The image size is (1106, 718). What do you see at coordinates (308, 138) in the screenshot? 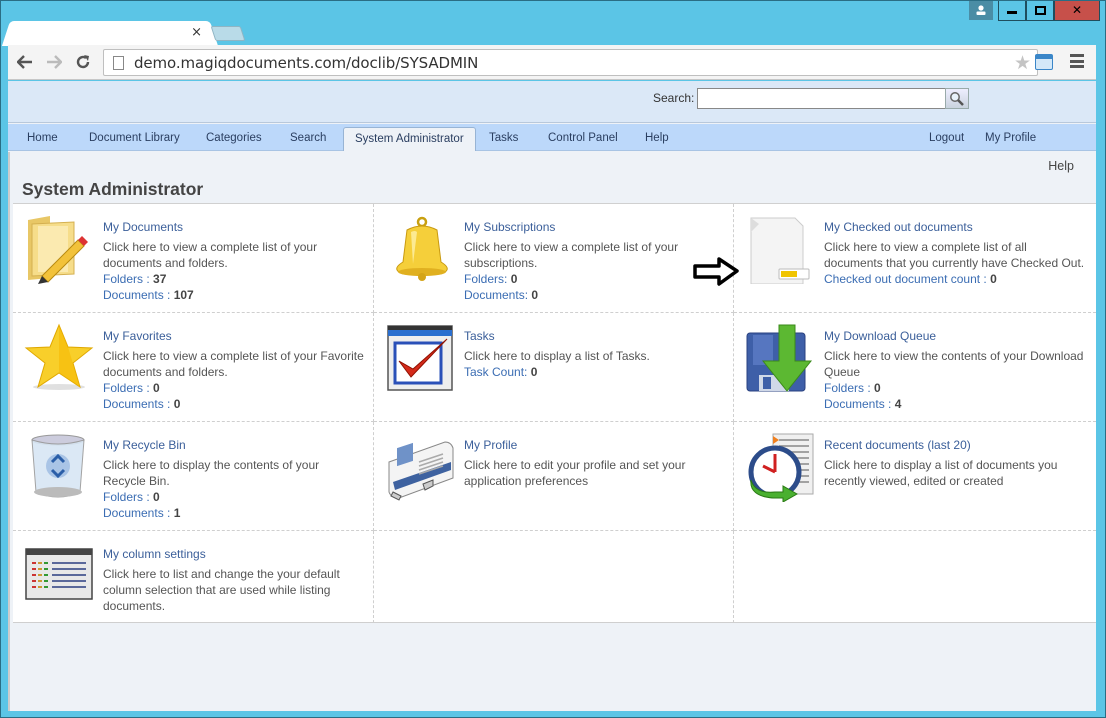
I see `nav-search: Search` at bounding box center [308, 138].